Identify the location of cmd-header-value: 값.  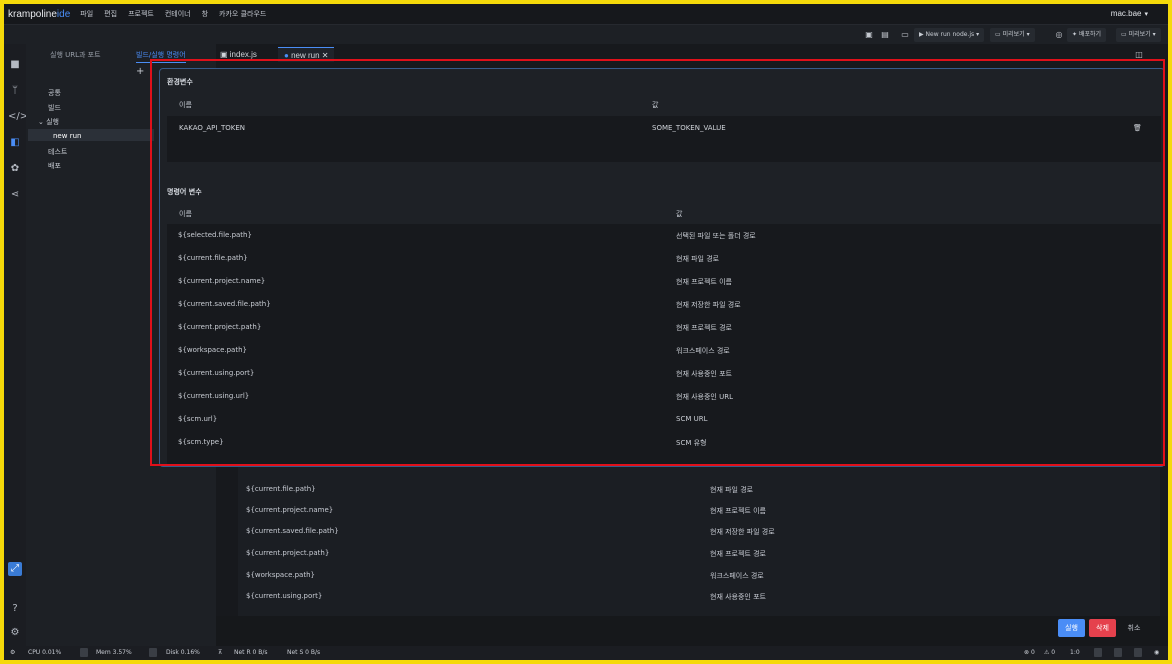
(679, 214).